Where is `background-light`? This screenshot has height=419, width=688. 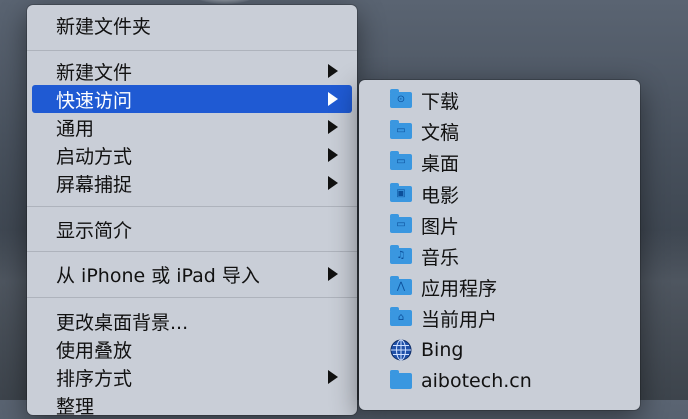
background-light is located at coordinates (225, 2).